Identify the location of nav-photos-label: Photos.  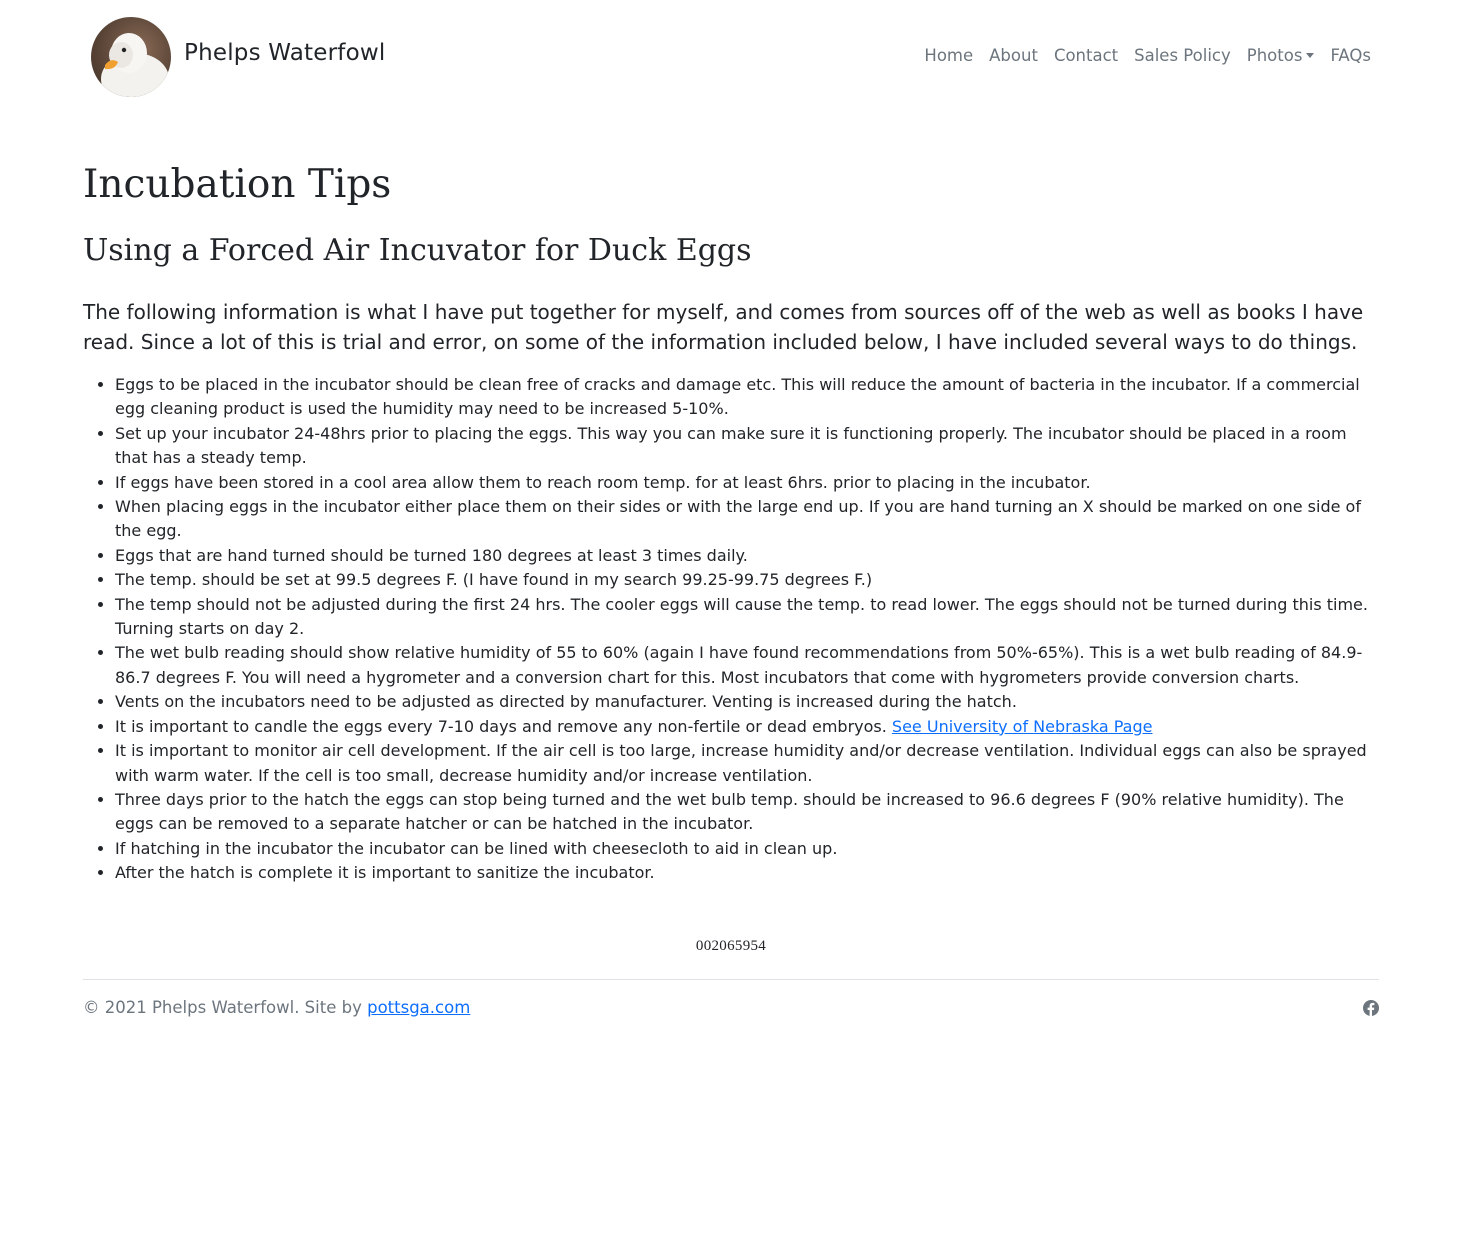
(1274, 55).